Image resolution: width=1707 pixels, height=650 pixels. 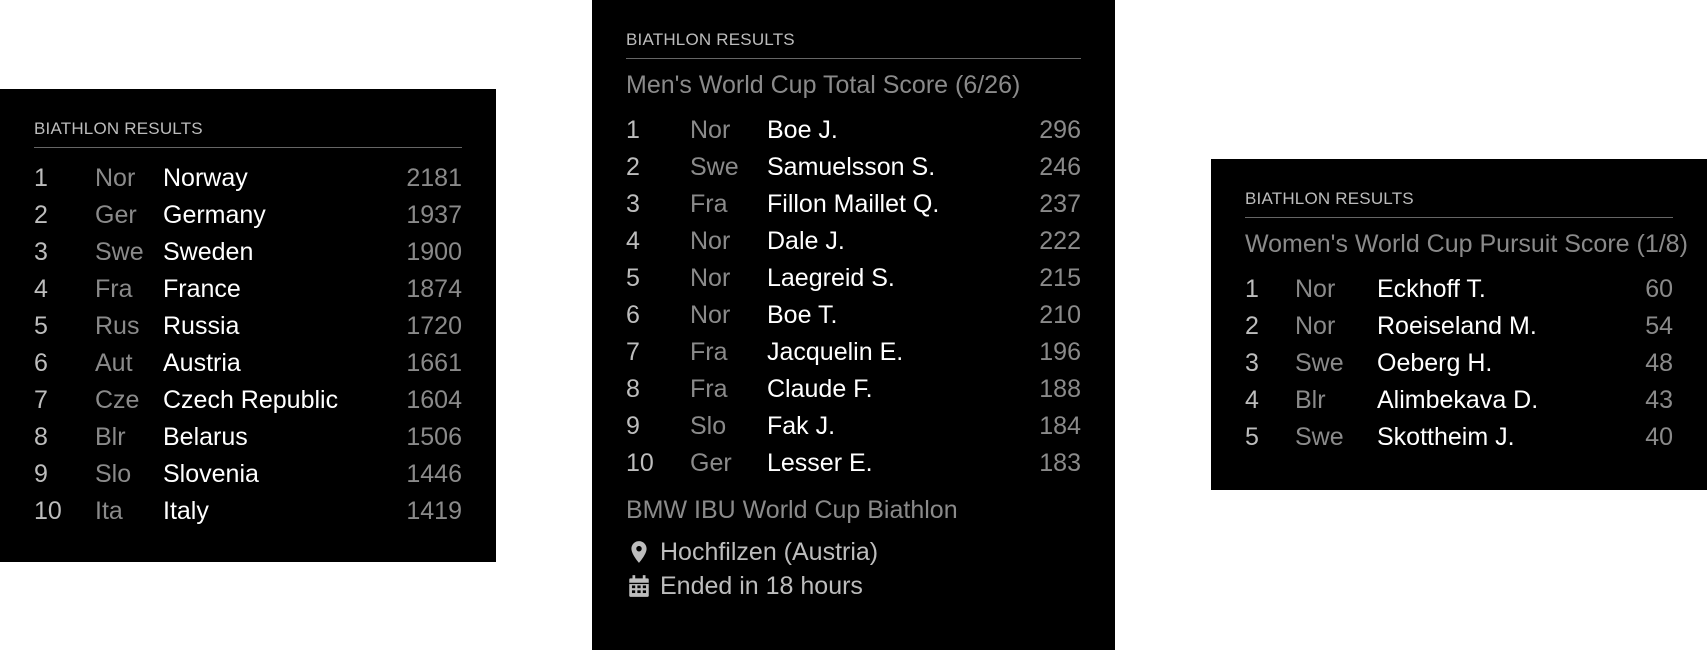 What do you see at coordinates (633, 315) in the screenshot?
I see `rank-cell: 6` at bounding box center [633, 315].